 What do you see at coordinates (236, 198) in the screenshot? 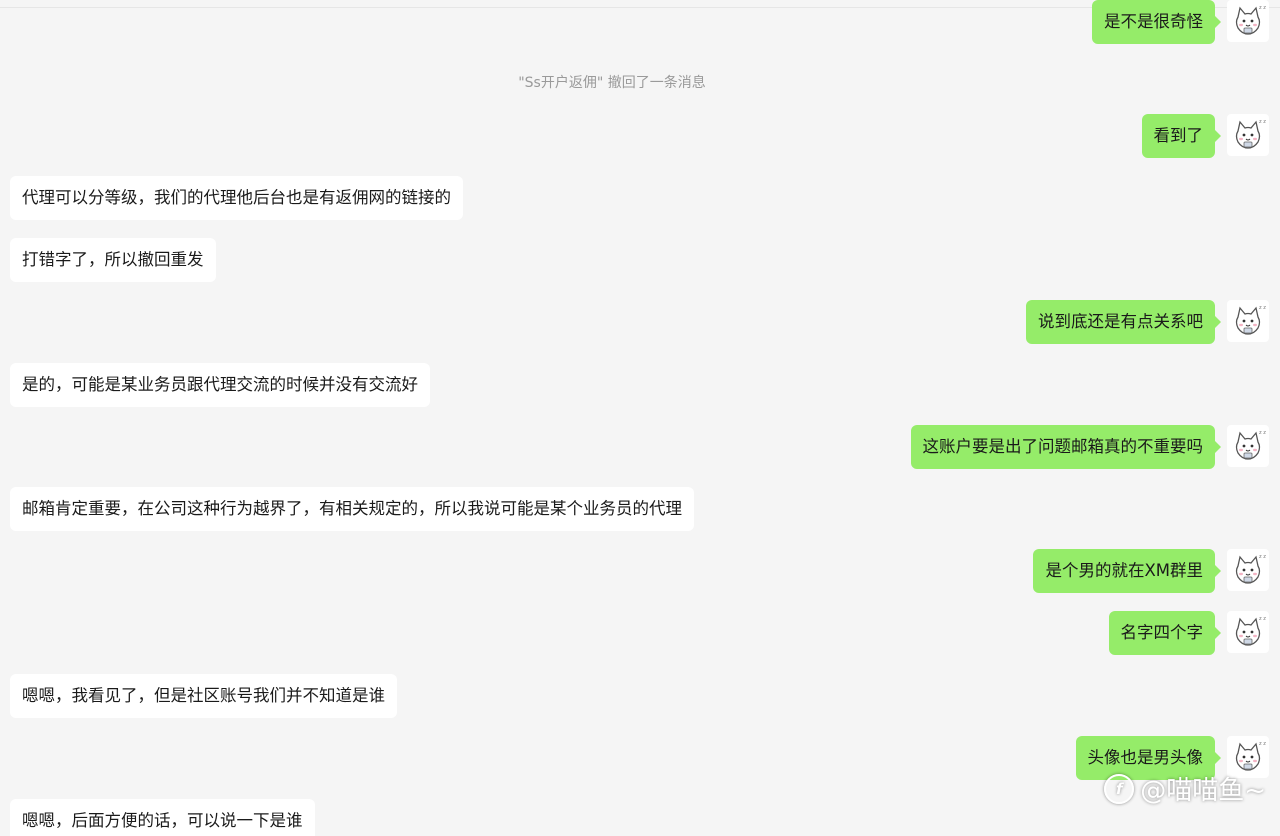
I see `message-bubble-incoming: 代理可以分等级，我们的代理他后台也是有返佣网的链接的` at bounding box center [236, 198].